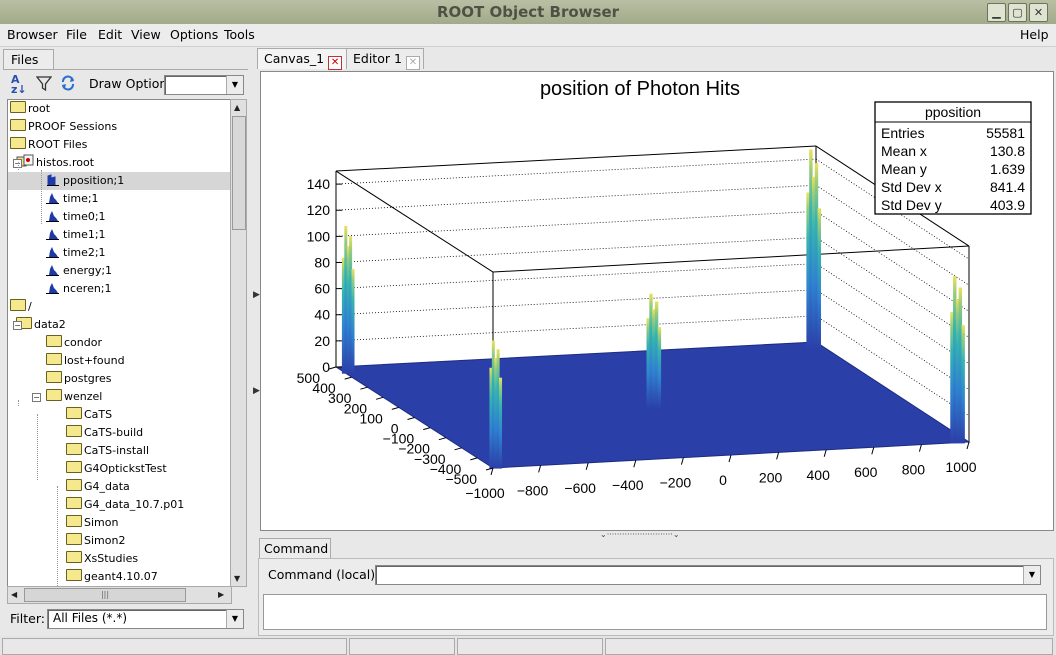 The image size is (1056, 655). I want to click on tree-item: condor, so click(74, 343).